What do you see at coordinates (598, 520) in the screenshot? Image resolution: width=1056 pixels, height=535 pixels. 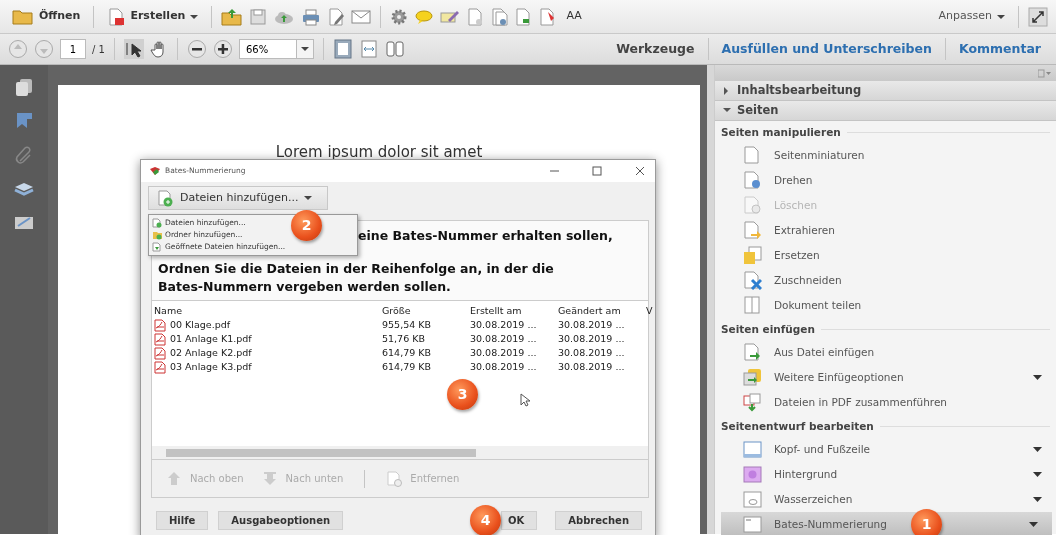 I see `cancel-button: Abbrechen` at bounding box center [598, 520].